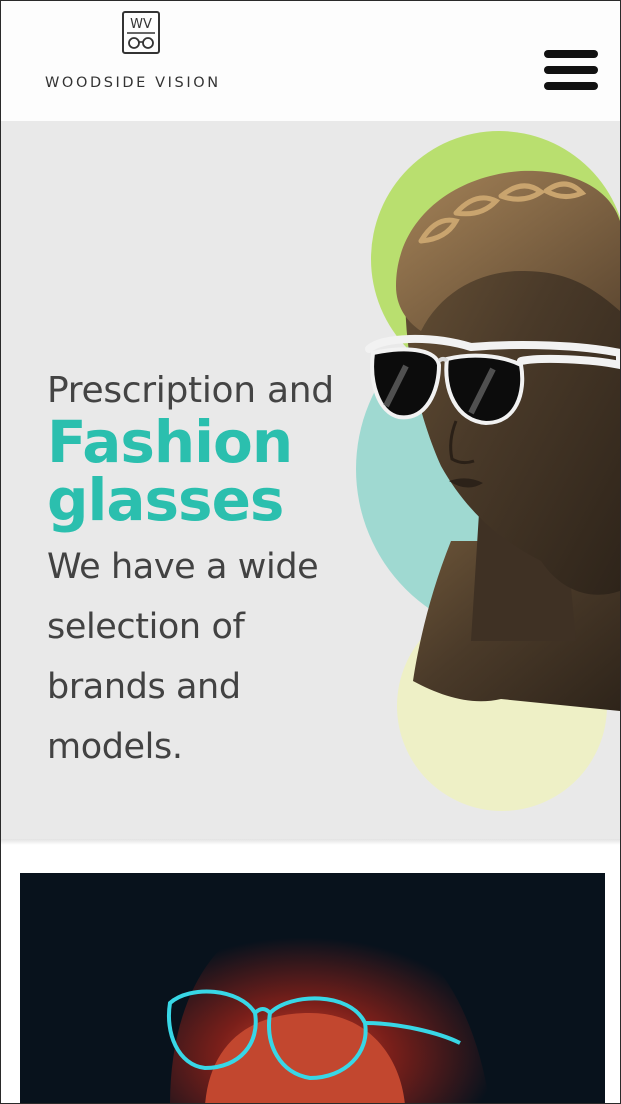  Describe the element at coordinates (310, 842) in the screenshot. I see `section-divider` at that location.